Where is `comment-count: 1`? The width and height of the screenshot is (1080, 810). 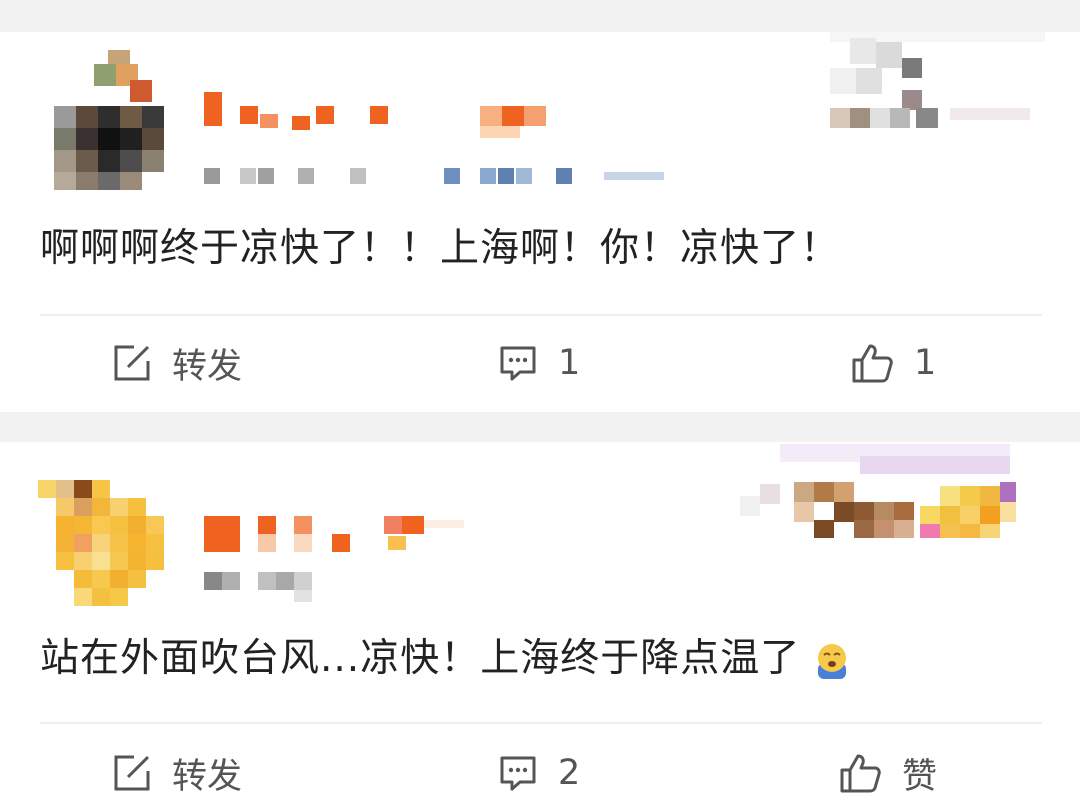 comment-count: 1 is located at coordinates (569, 363).